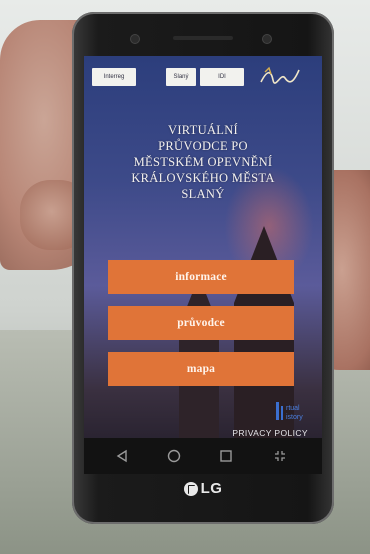  I want to click on earpiece-speaker, so click(203, 38).